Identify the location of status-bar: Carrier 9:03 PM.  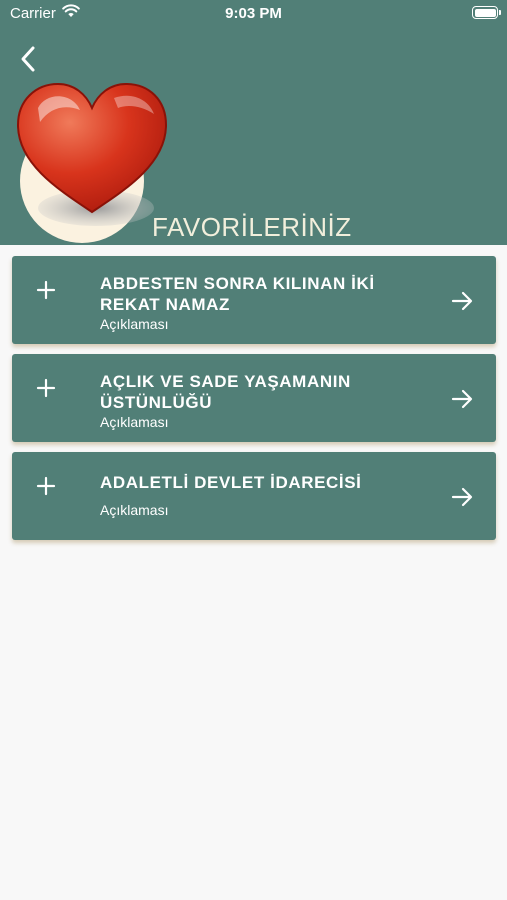
(253, 14).